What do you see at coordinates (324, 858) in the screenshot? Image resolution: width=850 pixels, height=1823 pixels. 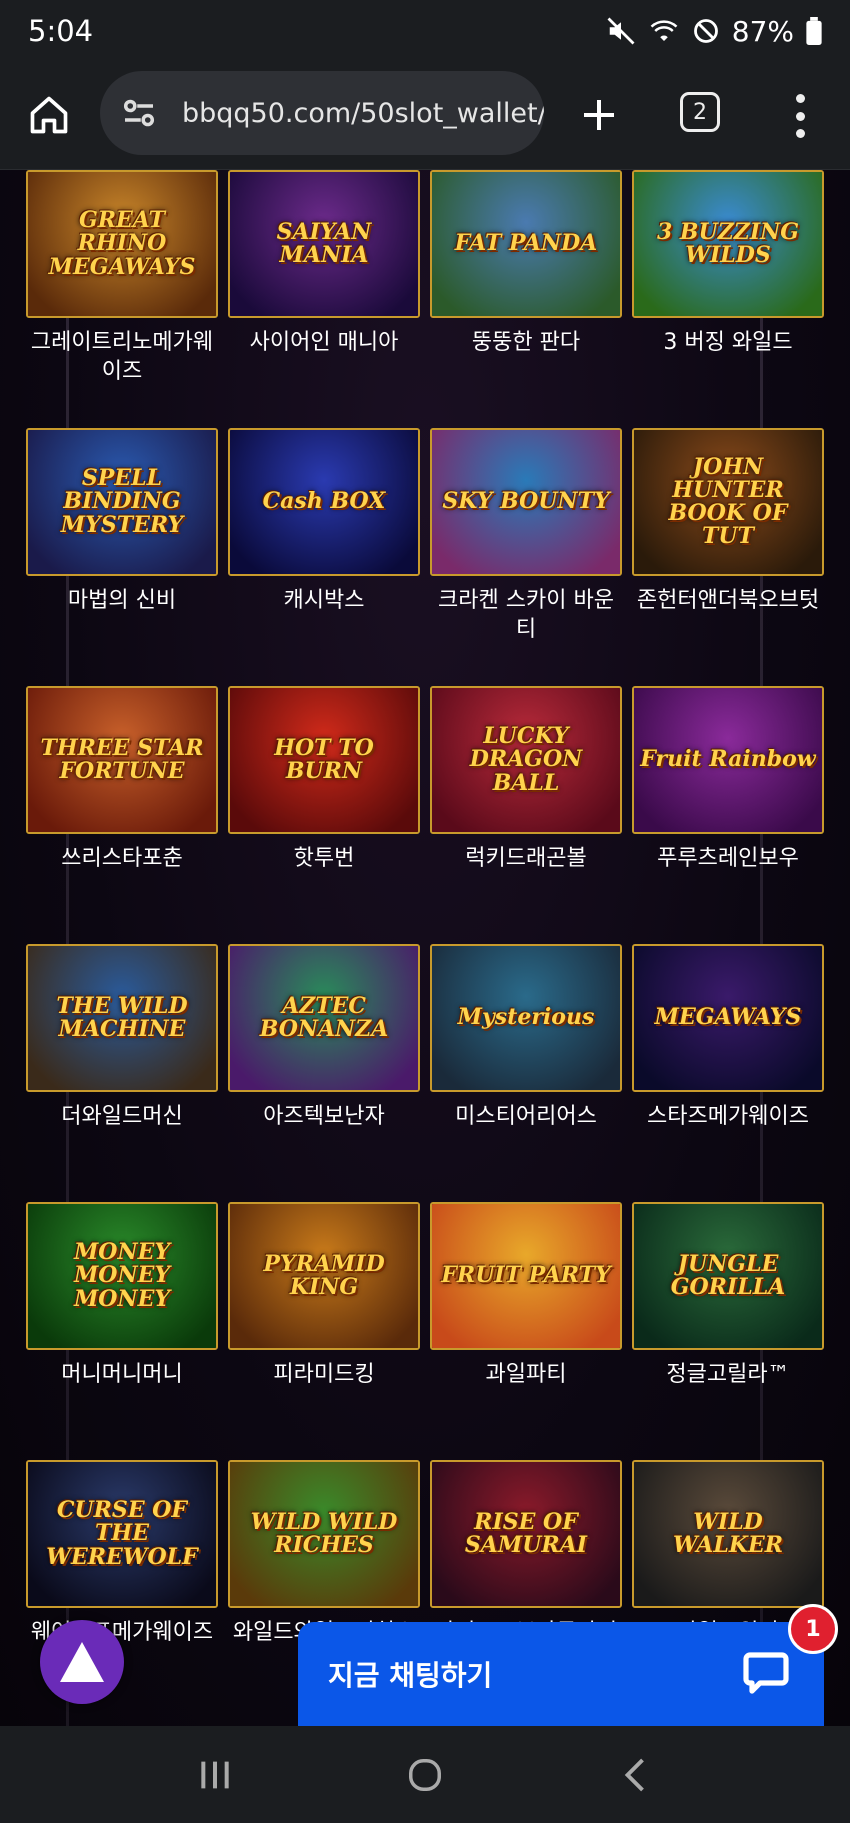 I see `game-title: 핫투번` at bounding box center [324, 858].